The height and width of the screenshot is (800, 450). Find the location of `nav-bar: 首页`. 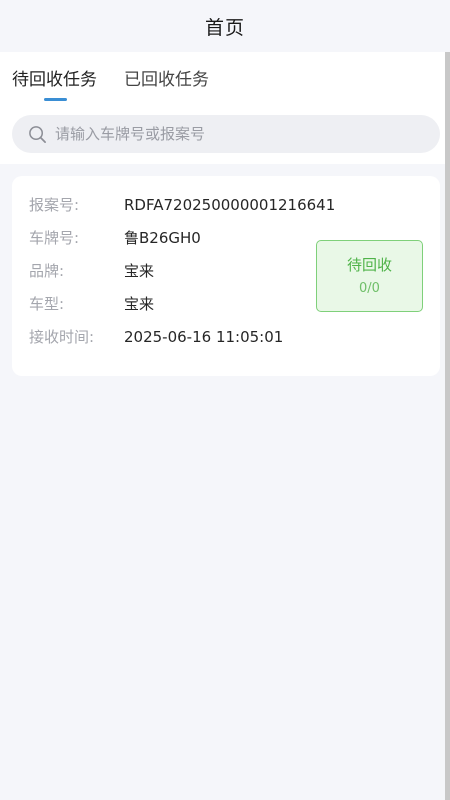

nav-bar: 首页 is located at coordinates (225, 26).